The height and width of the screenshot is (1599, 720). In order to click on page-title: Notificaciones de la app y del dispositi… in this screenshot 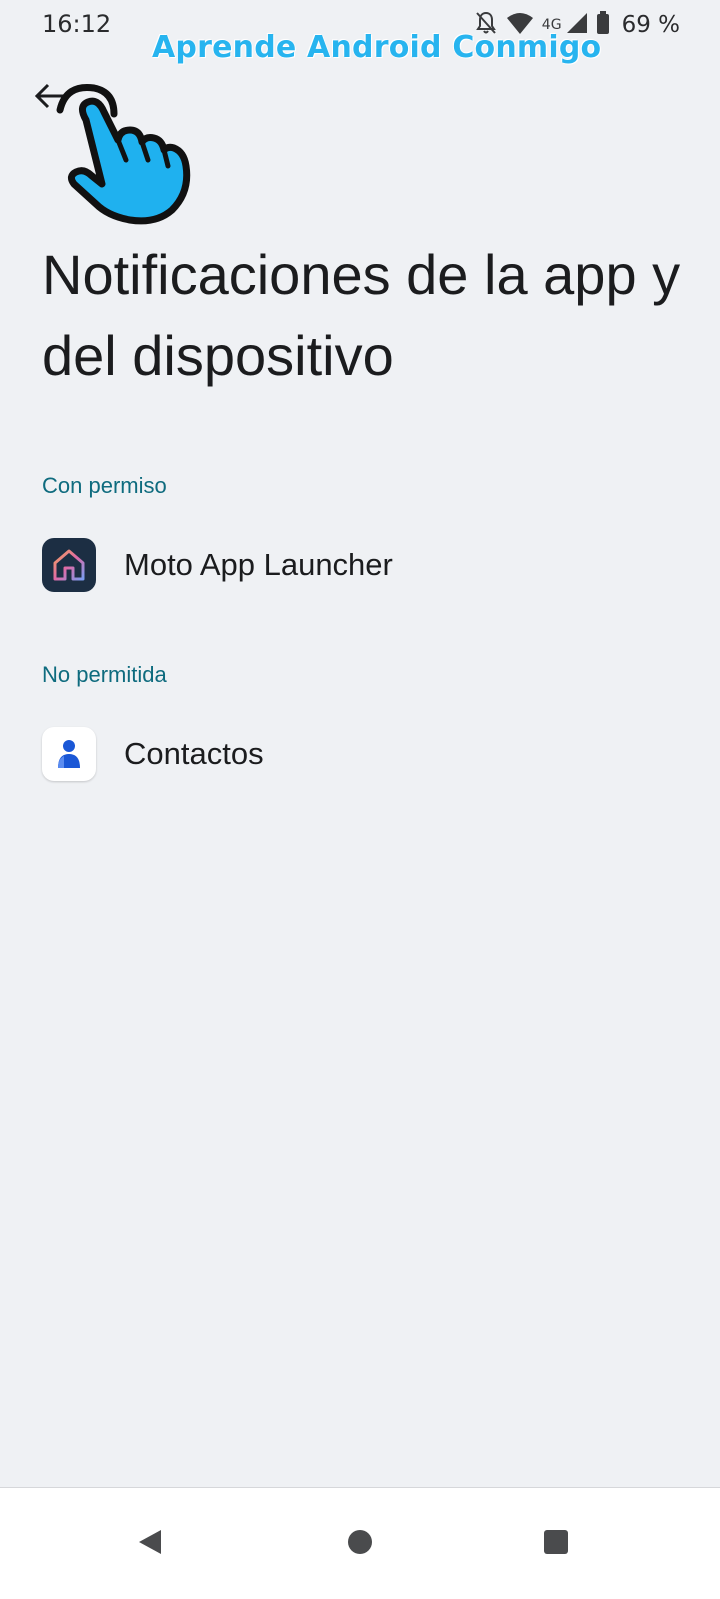, I will do `click(361, 315)`.